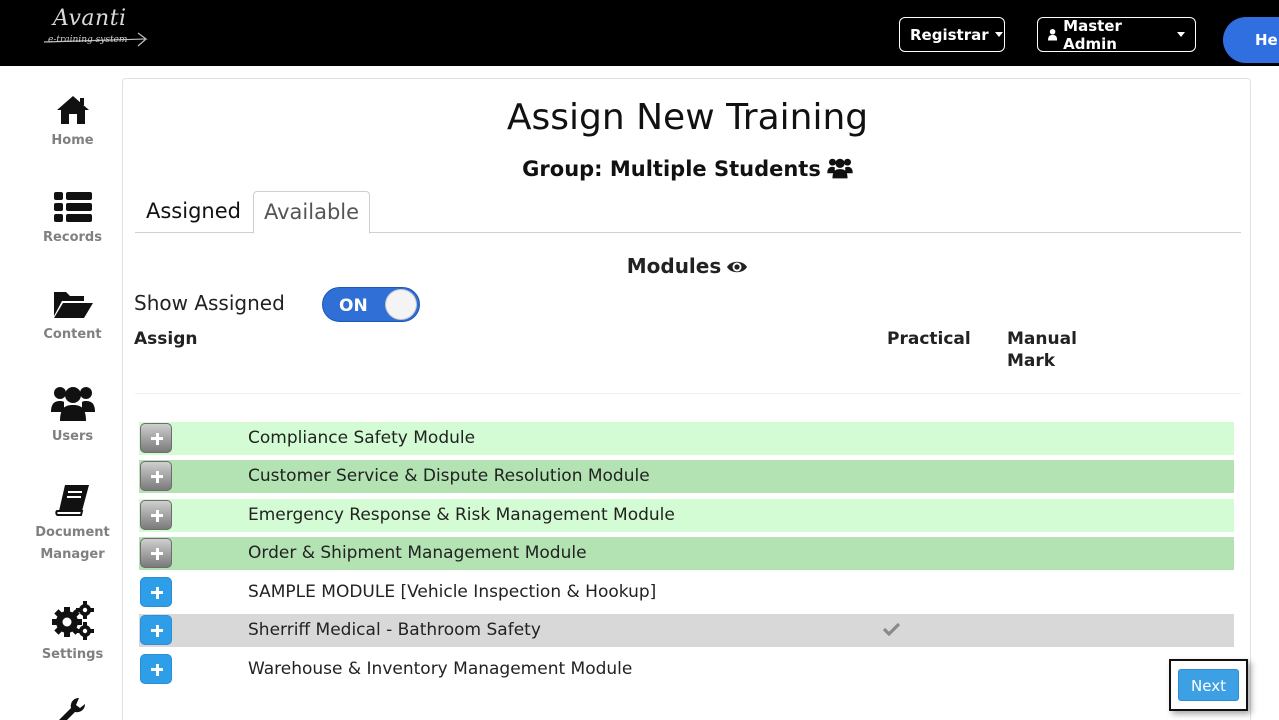 The height and width of the screenshot is (720, 1279). What do you see at coordinates (686, 669) in the screenshot?
I see `table-row: Warehouse & Inventory Management Module` at bounding box center [686, 669].